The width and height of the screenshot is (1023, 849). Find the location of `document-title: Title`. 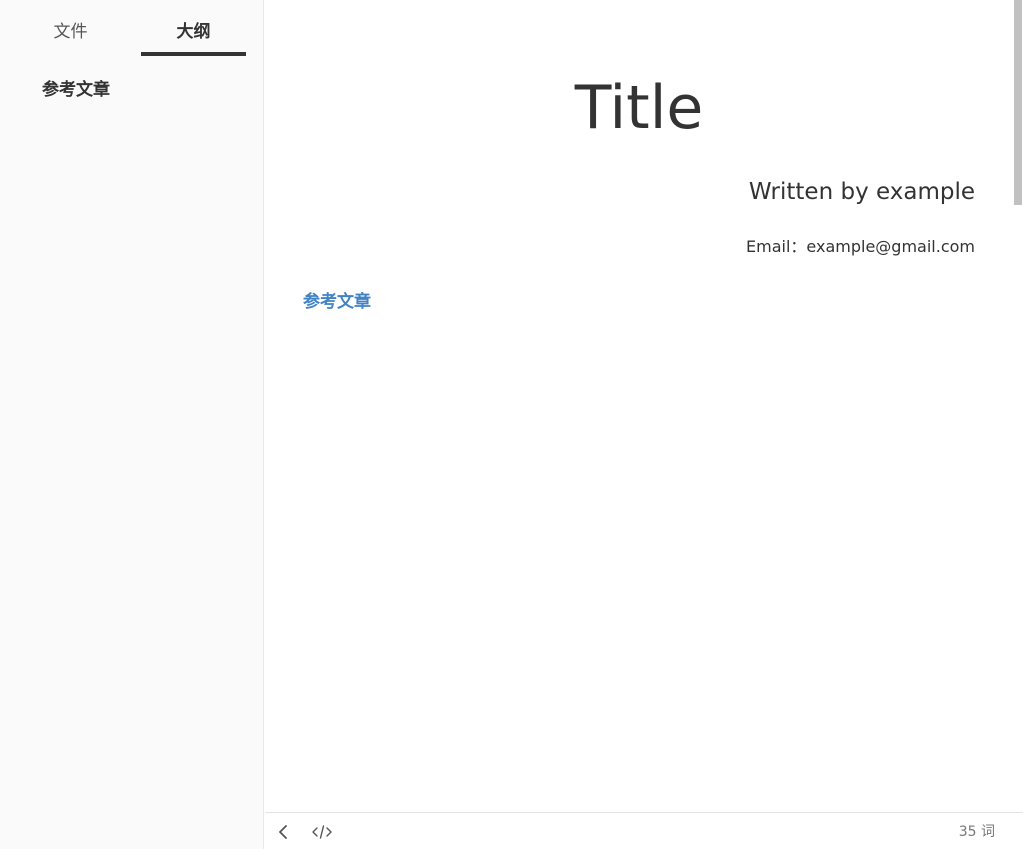

document-title: Title is located at coordinates (639, 108).